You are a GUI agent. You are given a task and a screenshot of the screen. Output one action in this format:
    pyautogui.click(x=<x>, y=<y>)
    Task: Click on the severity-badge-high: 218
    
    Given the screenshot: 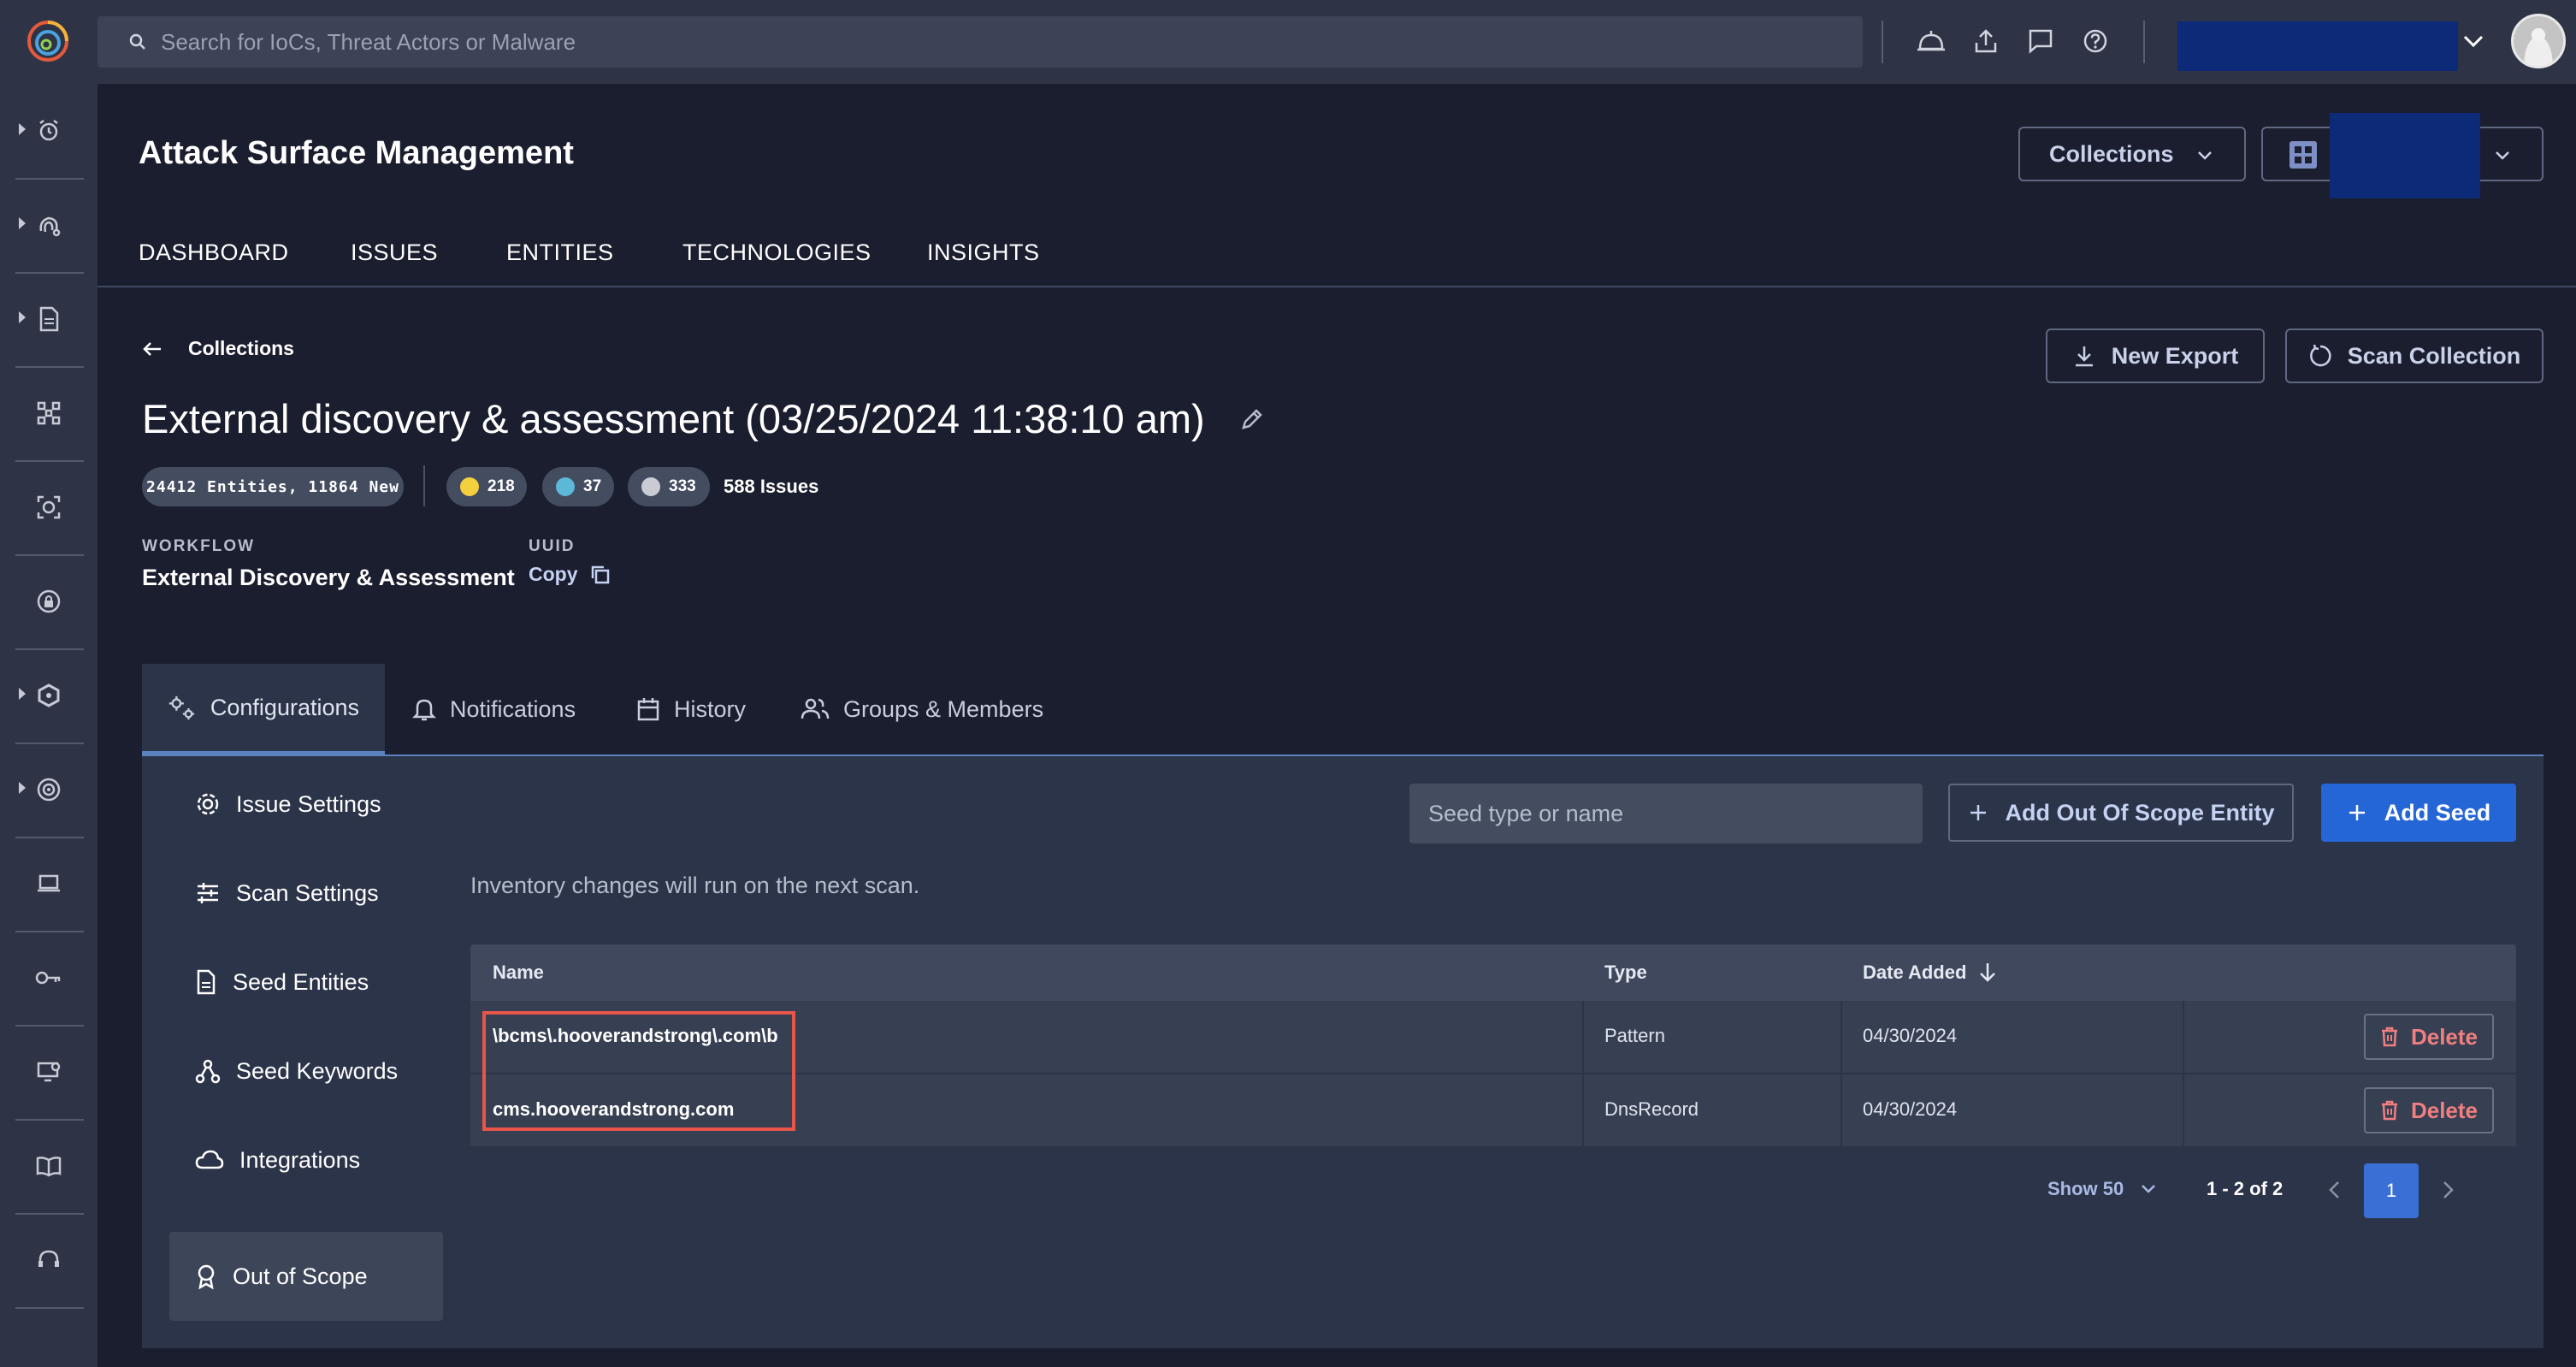 What is the action you would take?
    pyautogui.click(x=486, y=486)
    